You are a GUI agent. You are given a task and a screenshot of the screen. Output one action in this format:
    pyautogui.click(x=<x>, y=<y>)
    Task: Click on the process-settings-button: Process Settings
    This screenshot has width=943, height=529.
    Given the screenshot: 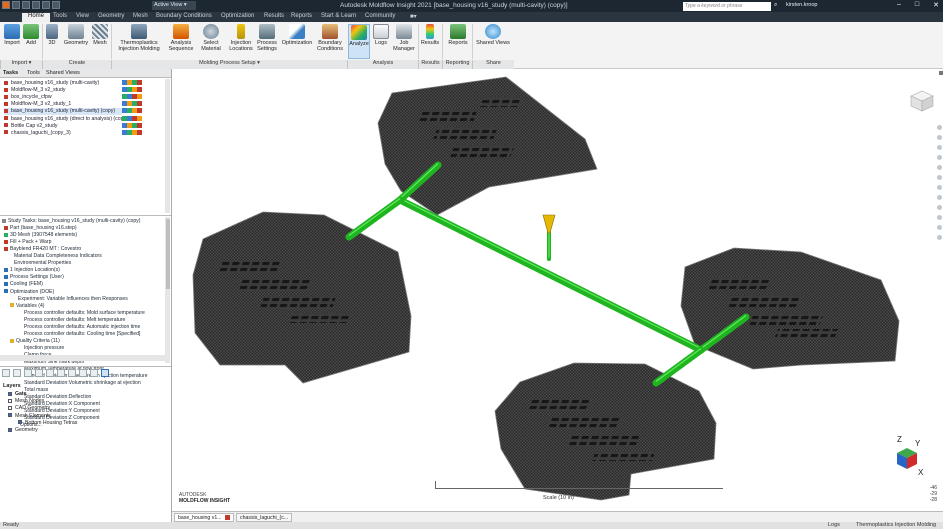 What is the action you would take?
    pyautogui.click(x=267, y=38)
    